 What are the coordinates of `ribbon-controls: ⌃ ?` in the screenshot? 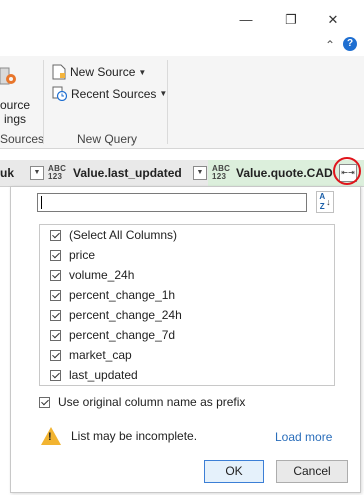 It's located at (182, 46).